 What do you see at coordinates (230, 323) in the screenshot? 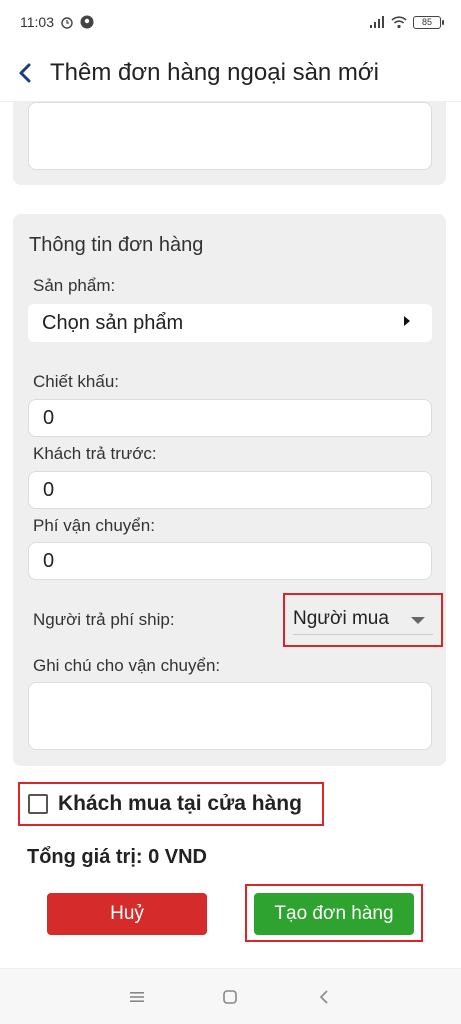
I see `product-select: Chọn sản phẩm` at bounding box center [230, 323].